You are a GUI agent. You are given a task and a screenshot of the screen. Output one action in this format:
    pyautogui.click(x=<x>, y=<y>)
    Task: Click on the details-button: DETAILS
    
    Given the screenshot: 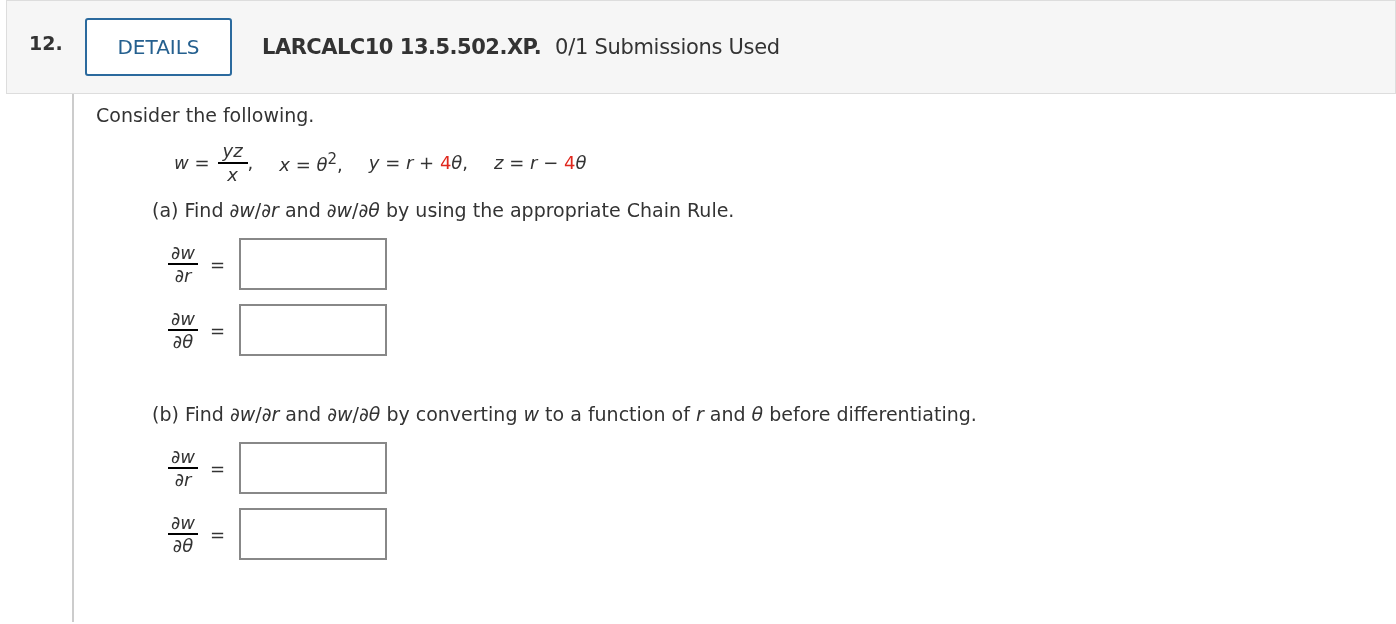 What is the action you would take?
    pyautogui.click(x=158, y=47)
    